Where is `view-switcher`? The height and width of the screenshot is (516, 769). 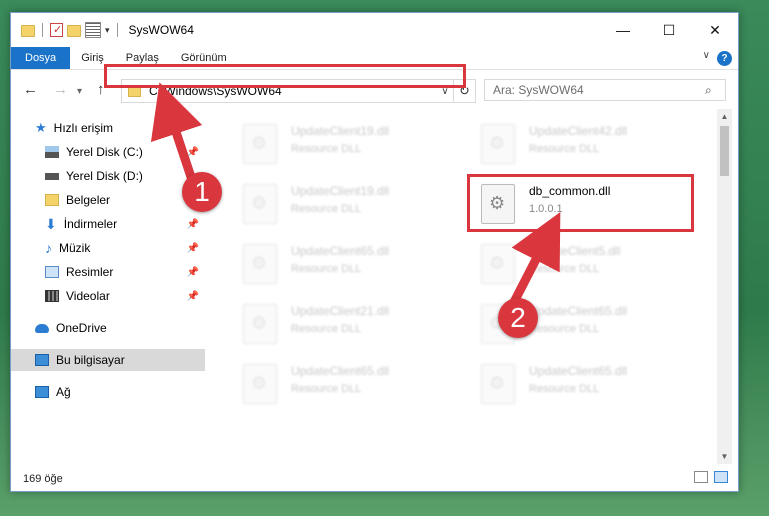 view-switcher is located at coordinates (711, 477).